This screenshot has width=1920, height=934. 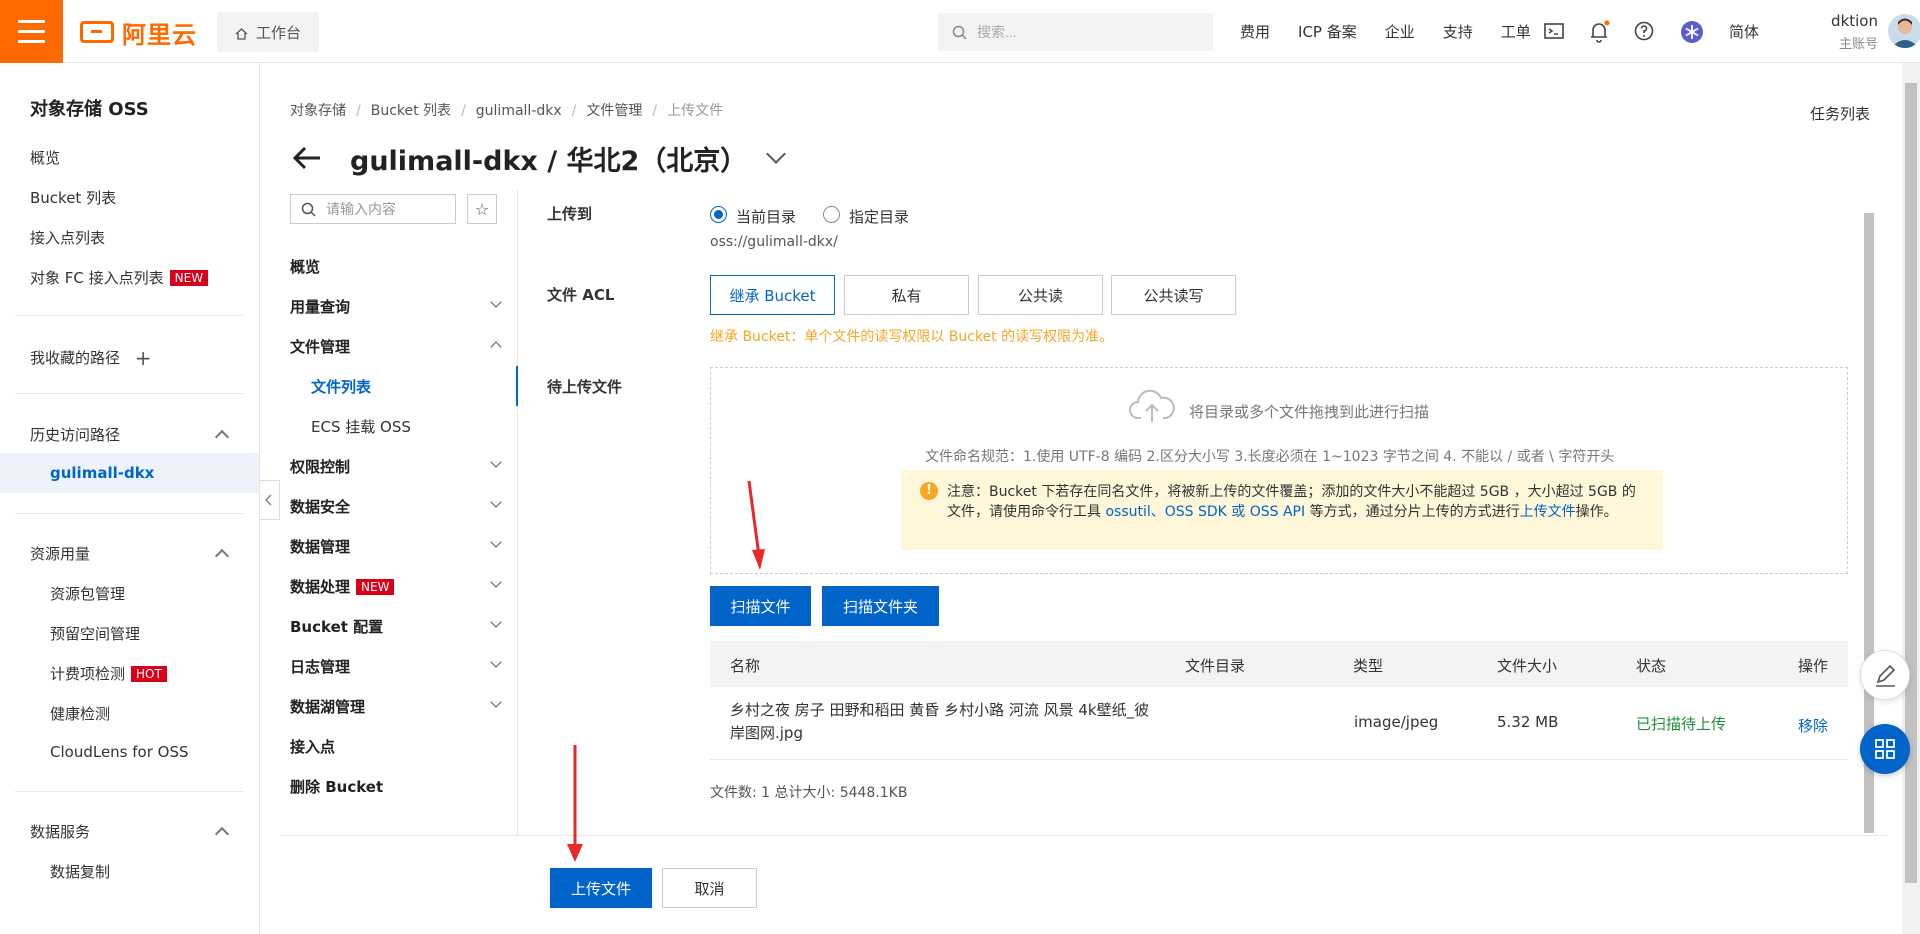 I want to click on apps-button, so click(x=1885, y=749).